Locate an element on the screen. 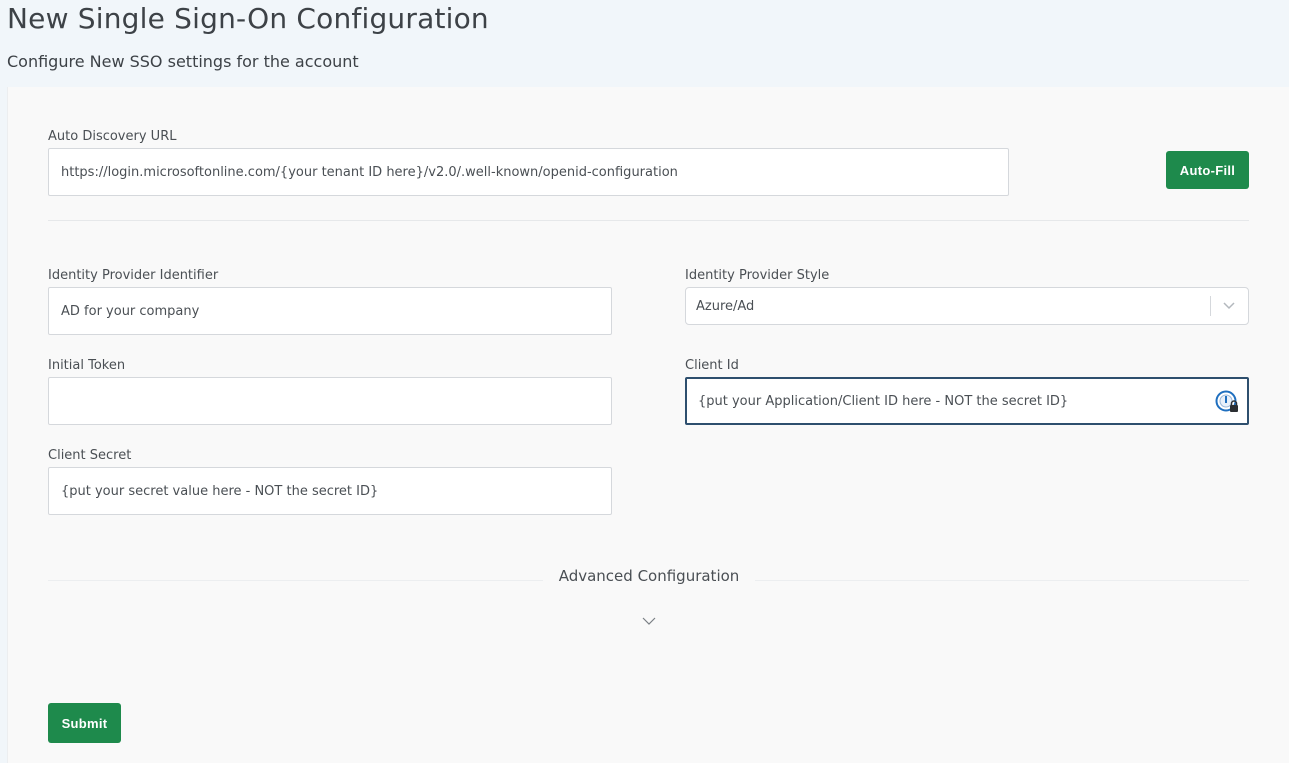 This screenshot has width=1289, height=763. auto-discovery-label: Auto Discovery URL is located at coordinates (112, 136).